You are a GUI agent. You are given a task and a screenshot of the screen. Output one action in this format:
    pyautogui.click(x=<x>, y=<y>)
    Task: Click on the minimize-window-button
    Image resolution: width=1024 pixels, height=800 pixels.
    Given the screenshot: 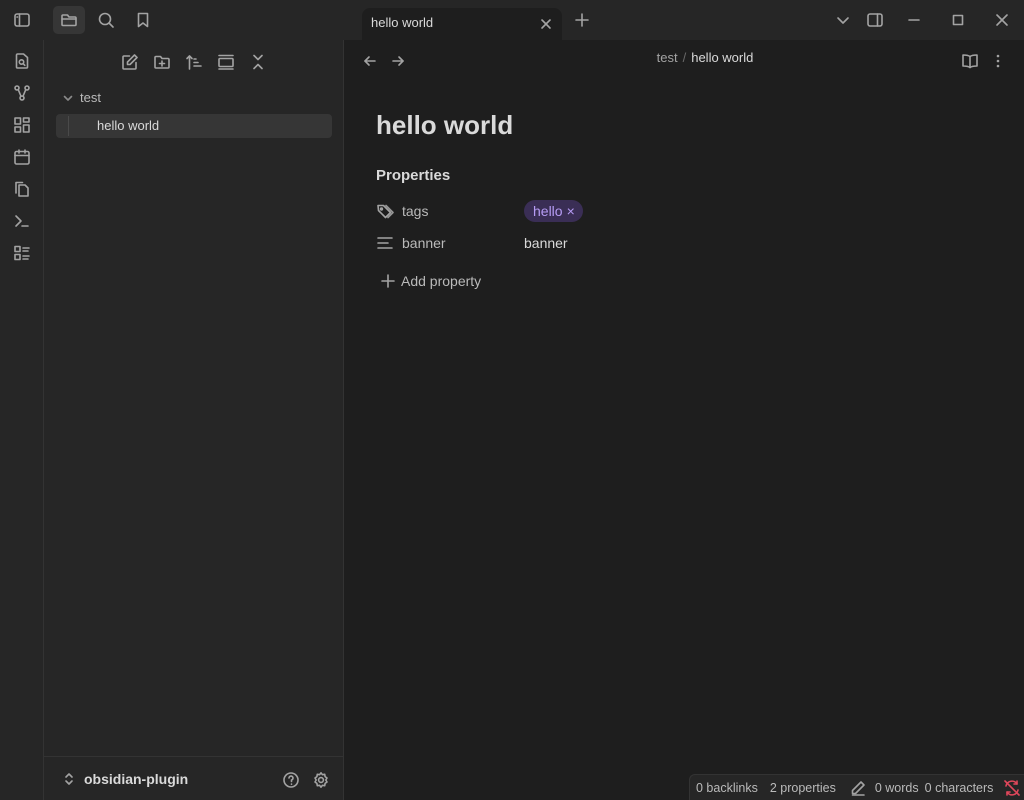 What is the action you would take?
    pyautogui.click(x=914, y=20)
    